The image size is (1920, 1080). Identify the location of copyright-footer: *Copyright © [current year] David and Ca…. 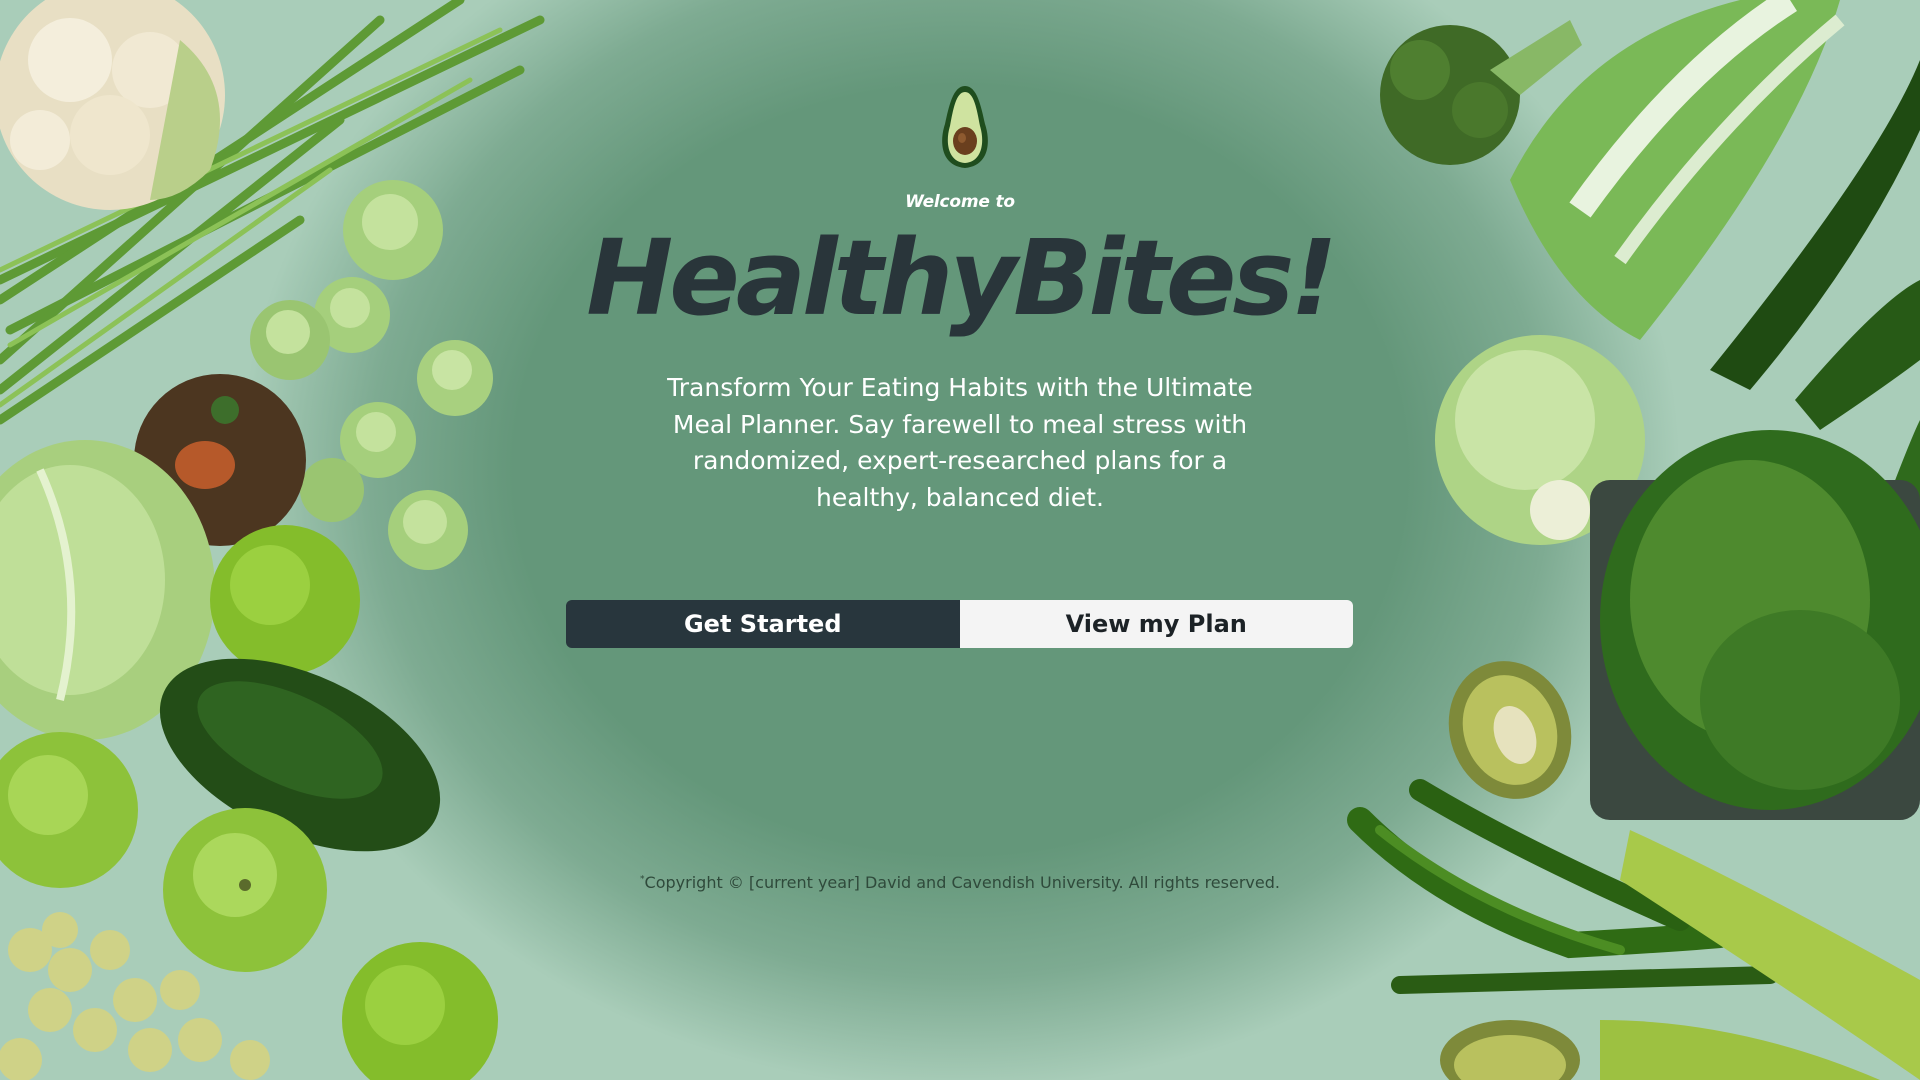
(960, 882).